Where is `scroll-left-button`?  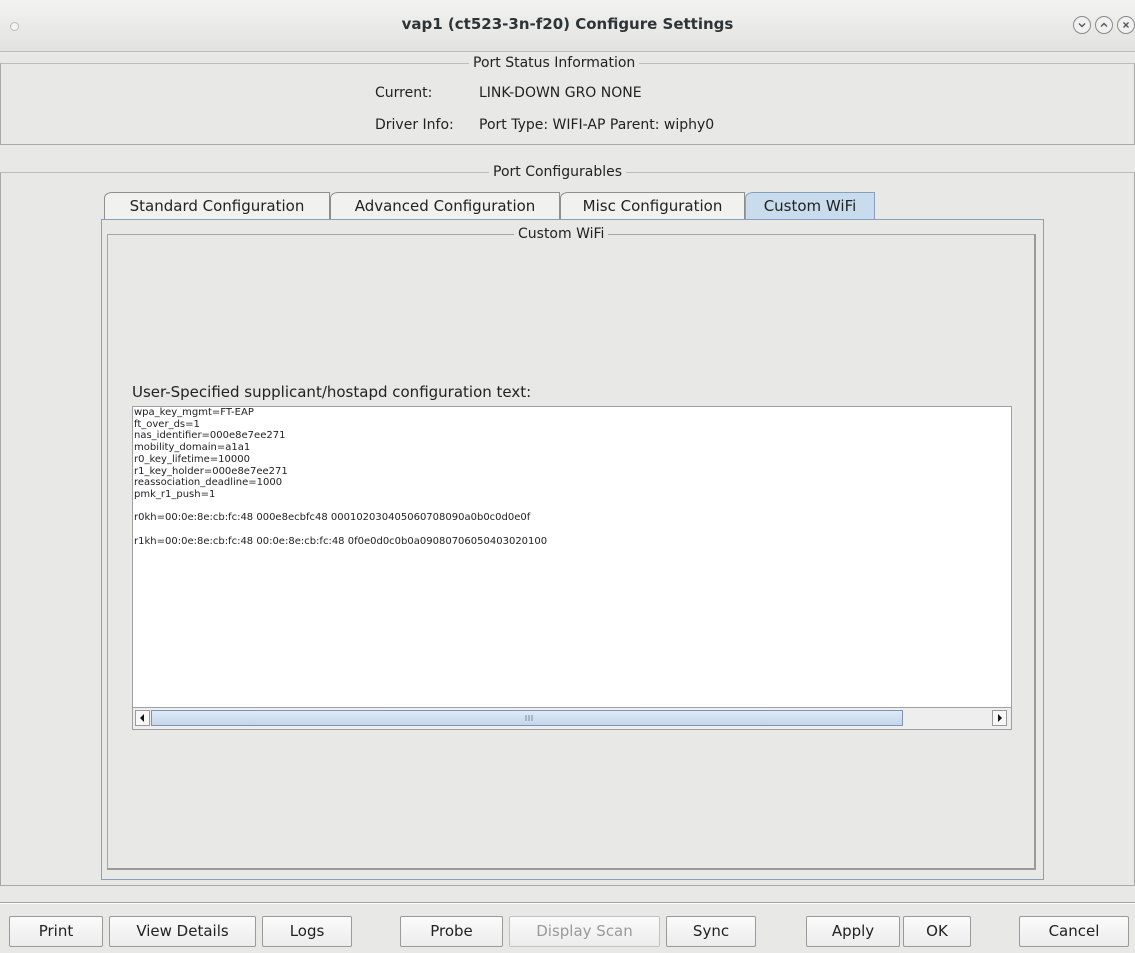
scroll-left-button is located at coordinates (142, 718).